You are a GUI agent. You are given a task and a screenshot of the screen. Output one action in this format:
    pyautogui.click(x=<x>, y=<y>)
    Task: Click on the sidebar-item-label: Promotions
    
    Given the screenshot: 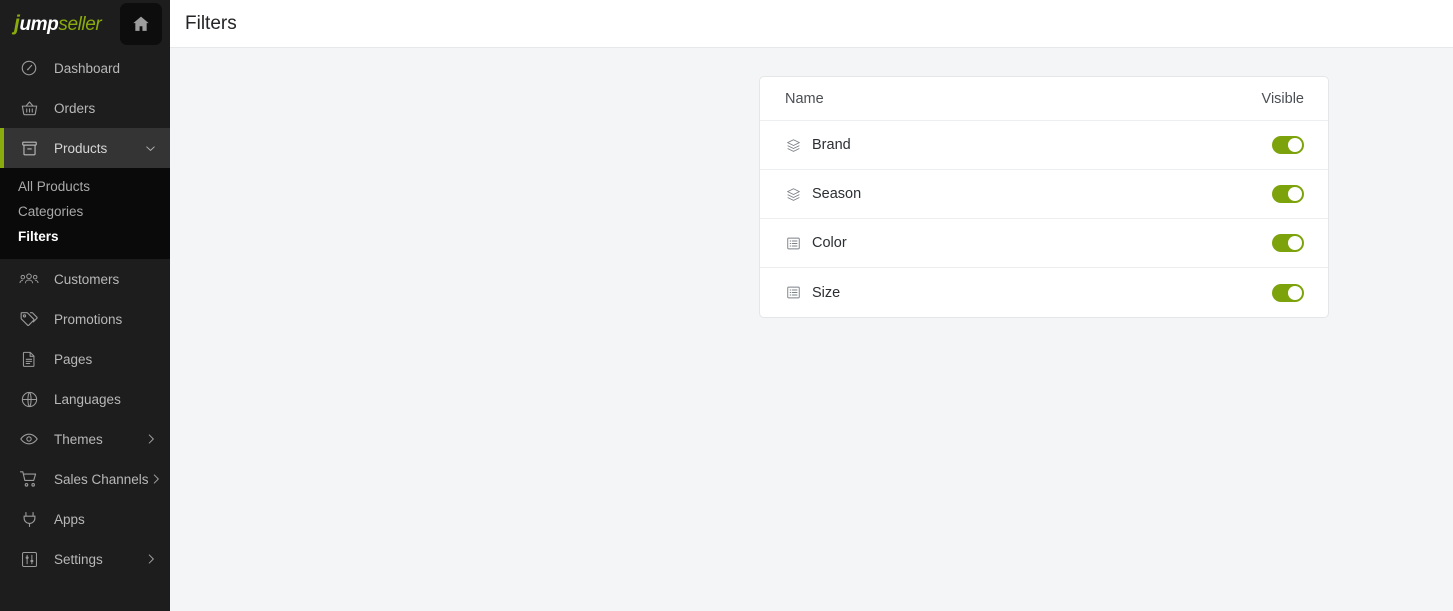 What is the action you would take?
    pyautogui.click(x=88, y=319)
    